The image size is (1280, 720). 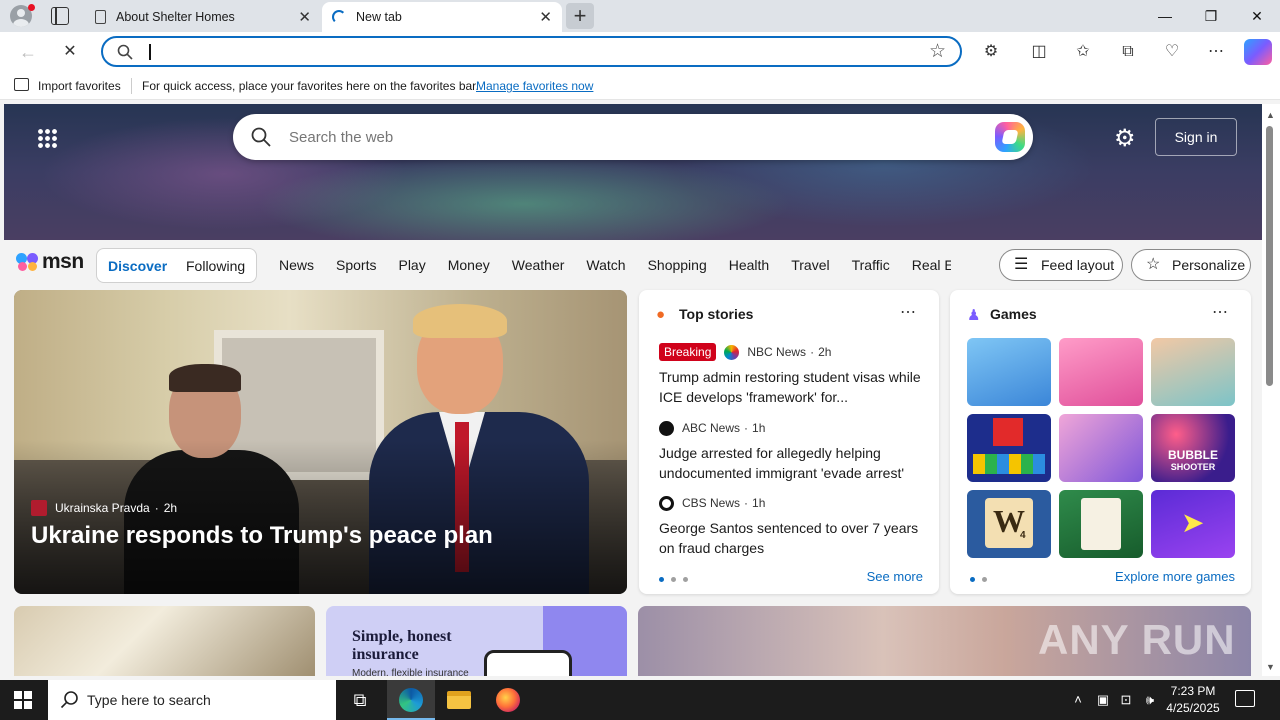 I want to click on page-icon, so click(x=100, y=17).